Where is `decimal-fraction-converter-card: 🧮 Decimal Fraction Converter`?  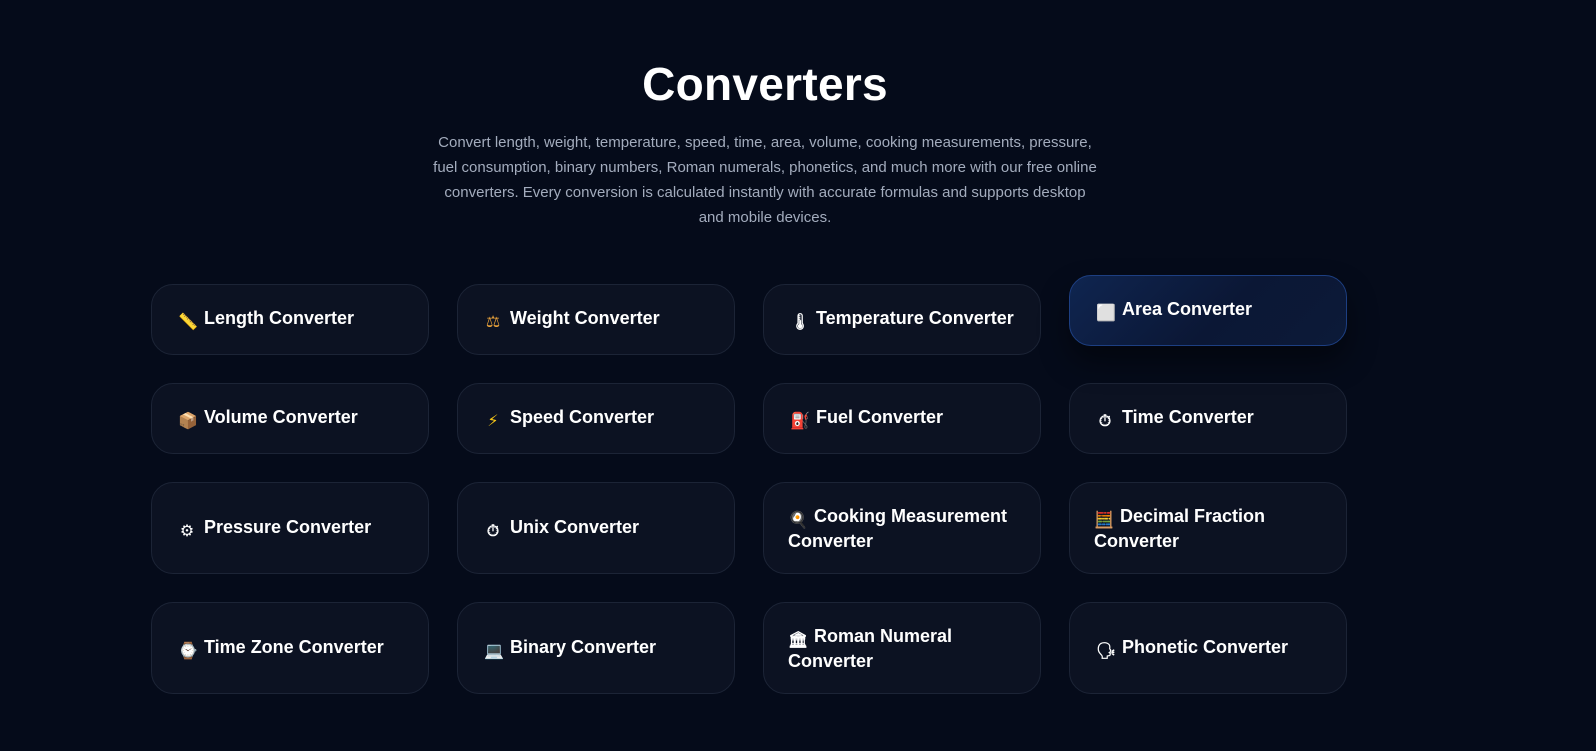 decimal-fraction-converter-card: 🧮 Decimal Fraction Converter is located at coordinates (1208, 528).